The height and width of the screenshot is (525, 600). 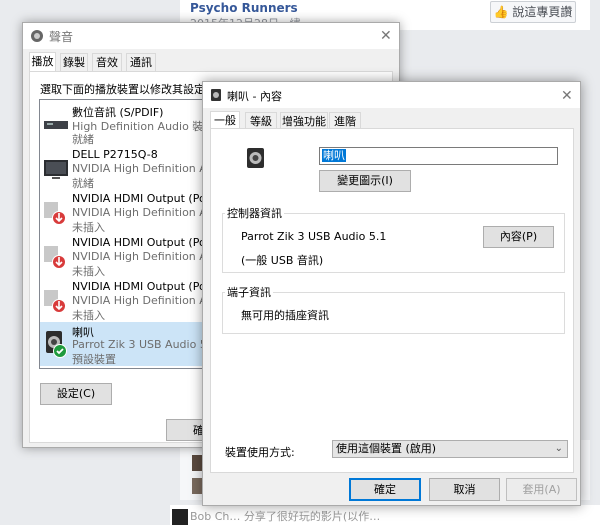 I want to click on list-item: 喇叭 Parrot Zik 3 USB Audio 5.1 預設裝置, so click(x=122, y=344).